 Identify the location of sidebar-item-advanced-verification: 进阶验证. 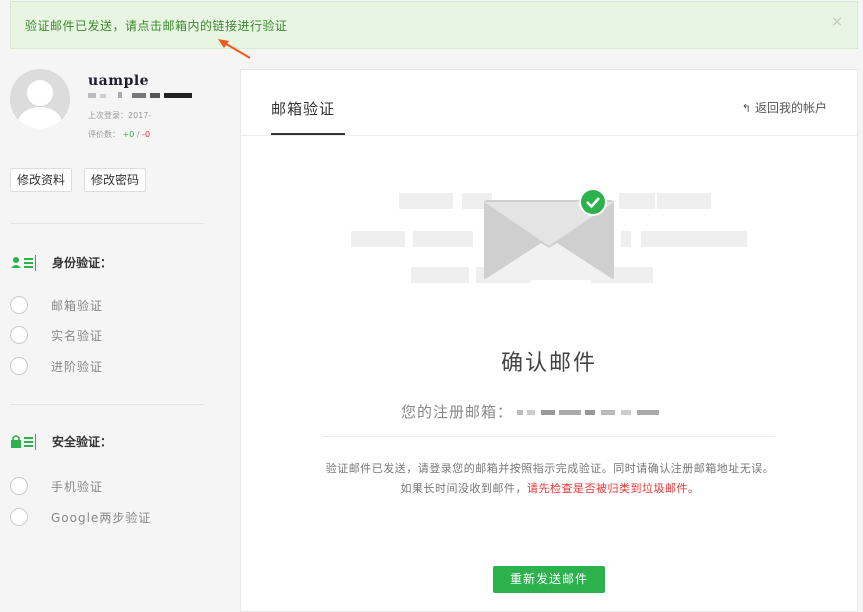
(56, 366).